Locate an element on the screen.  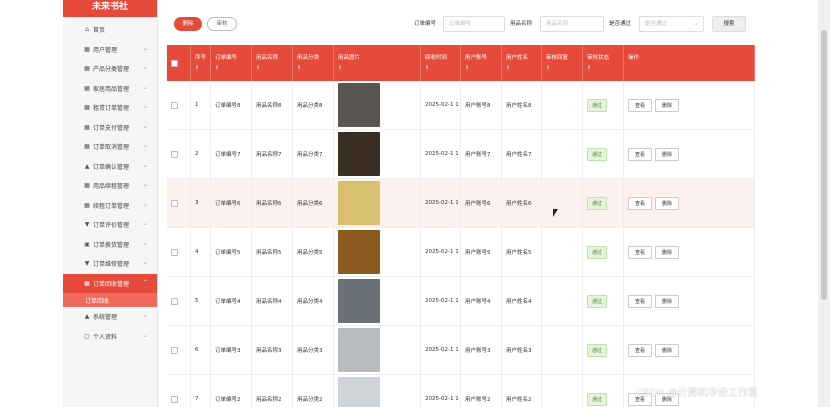
sidebar-item: ▦ 用品续租管理 ⌄ is located at coordinates (110, 186).